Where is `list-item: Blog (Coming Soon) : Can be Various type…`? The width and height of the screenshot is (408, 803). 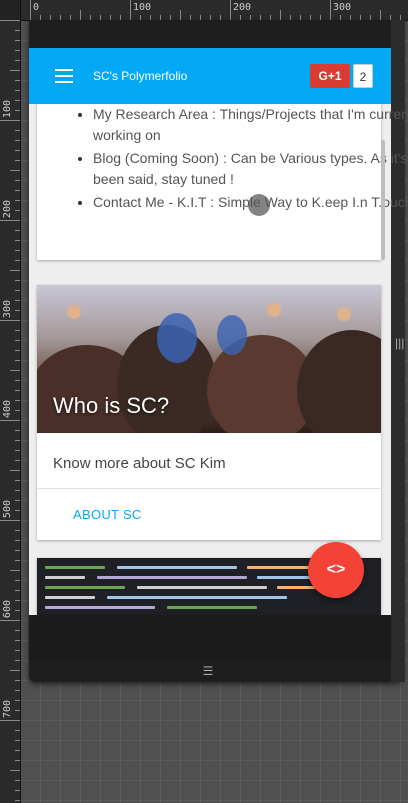
list-item: Blog (Coming Soon) : Can be Various type… is located at coordinates (250, 169).